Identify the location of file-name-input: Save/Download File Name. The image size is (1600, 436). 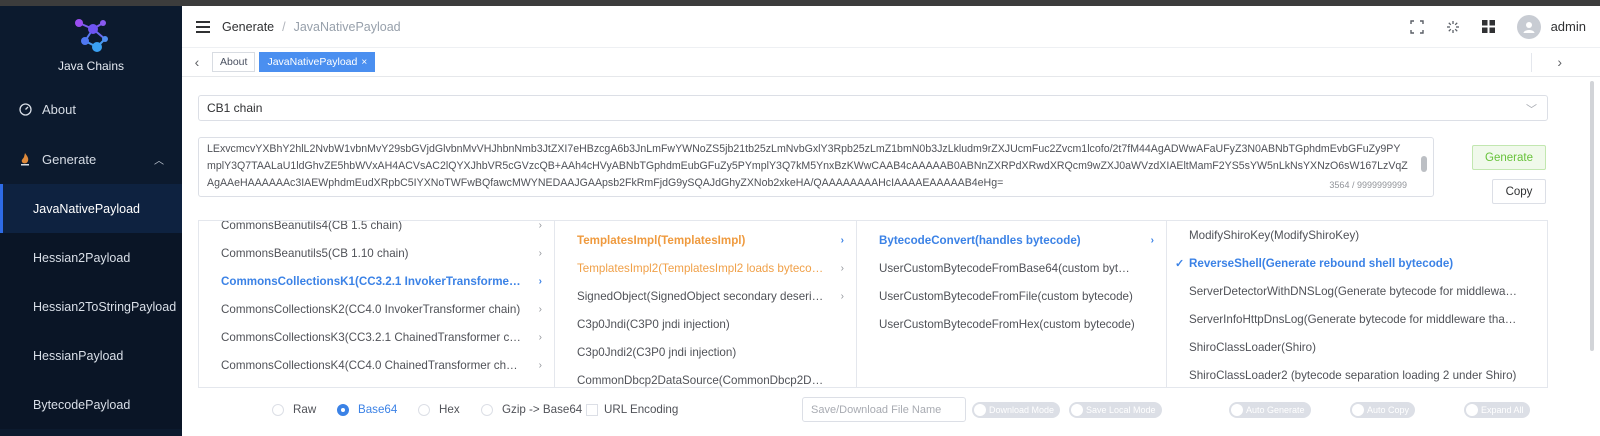
(884, 409).